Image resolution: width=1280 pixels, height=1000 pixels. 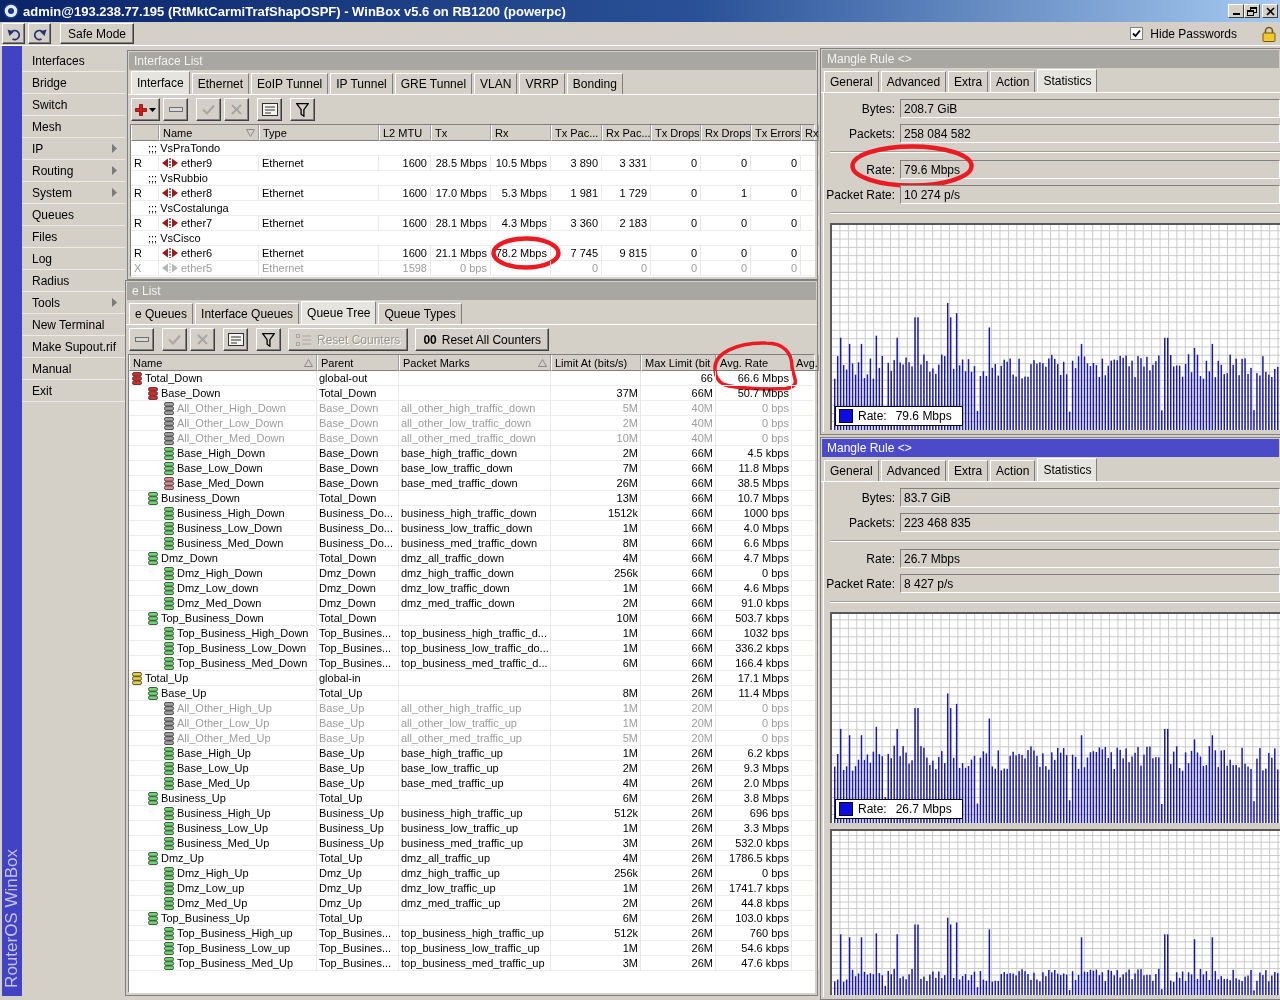 What do you see at coordinates (594, 83) in the screenshot?
I see `tab: Bonding` at bounding box center [594, 83].